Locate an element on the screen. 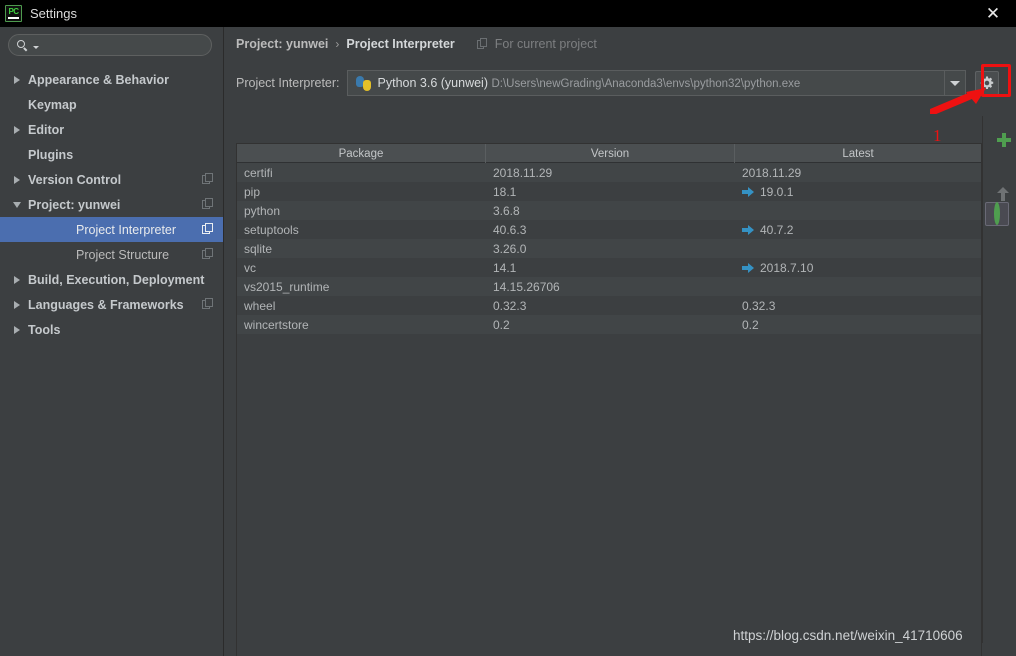  column-header-latest: Latest is located at coordinates (858, 153).